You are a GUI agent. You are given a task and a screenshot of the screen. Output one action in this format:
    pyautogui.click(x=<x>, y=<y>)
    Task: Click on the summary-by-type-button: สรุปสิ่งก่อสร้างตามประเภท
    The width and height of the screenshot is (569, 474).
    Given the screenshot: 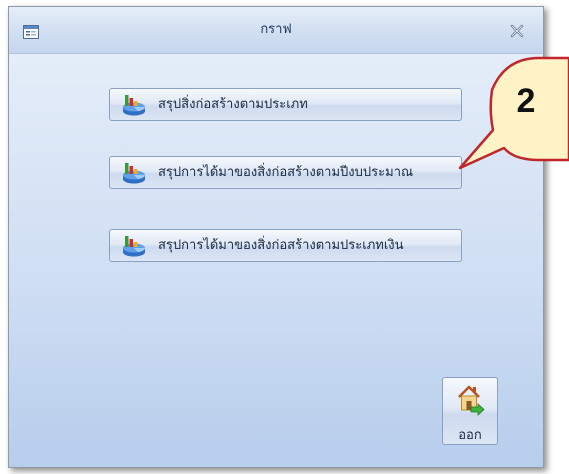 What is the action you would take?
    pyautogui.click(x=285, y=104)
    